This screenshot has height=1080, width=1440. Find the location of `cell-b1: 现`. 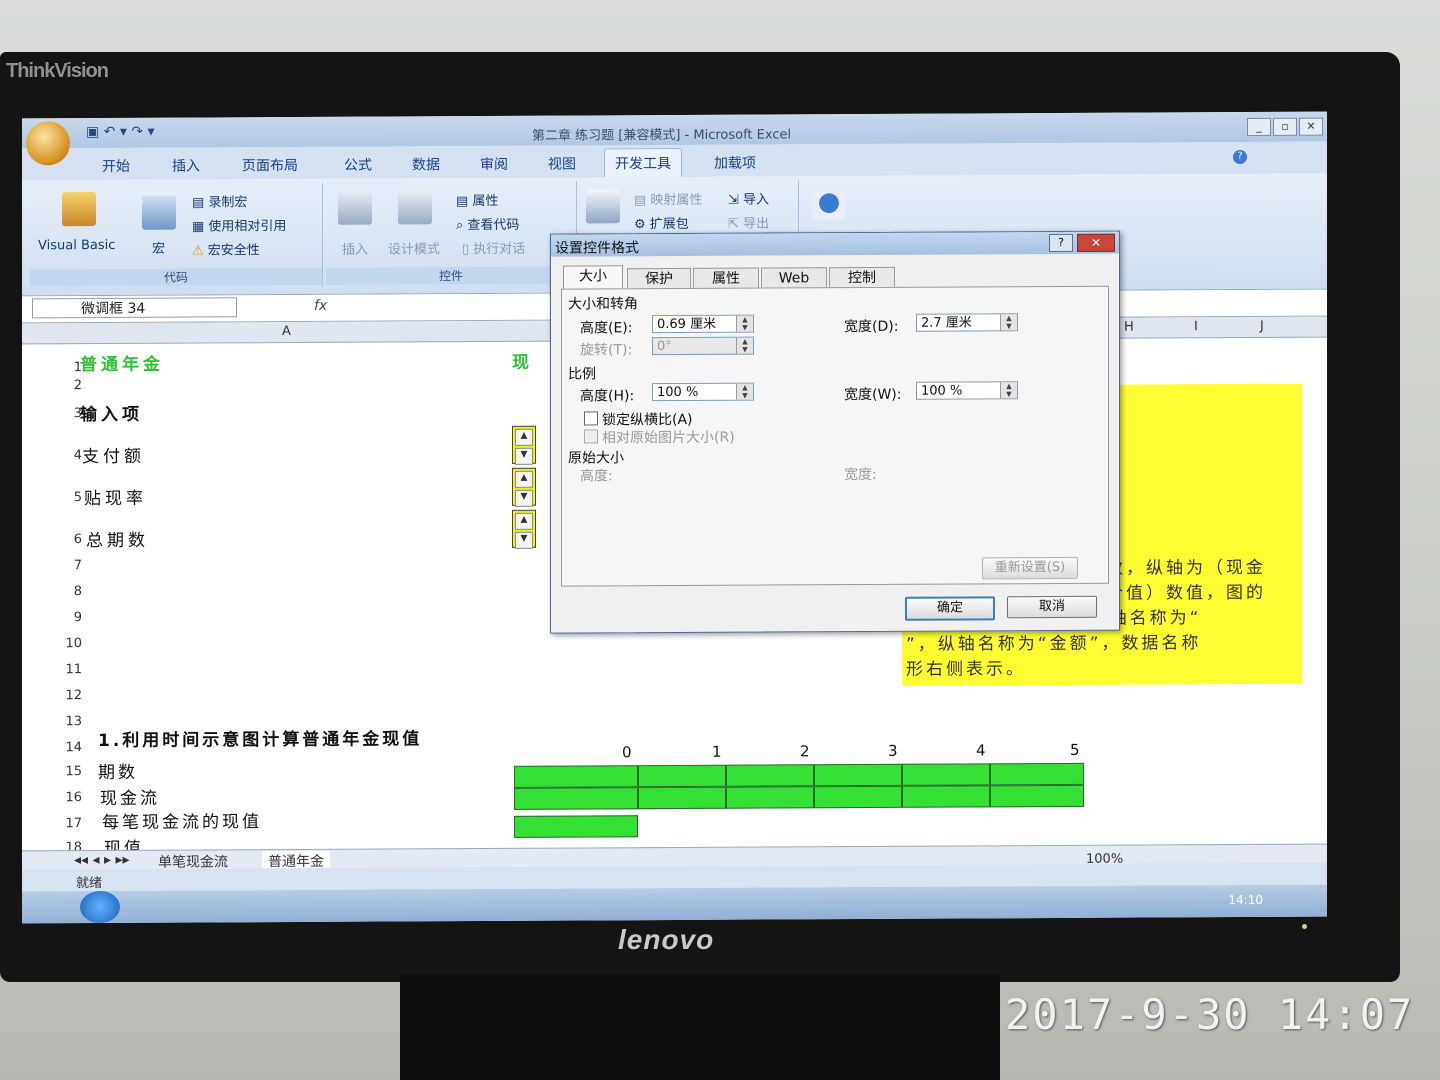

cell-b1: 现 is located at coordinates (522, 360).